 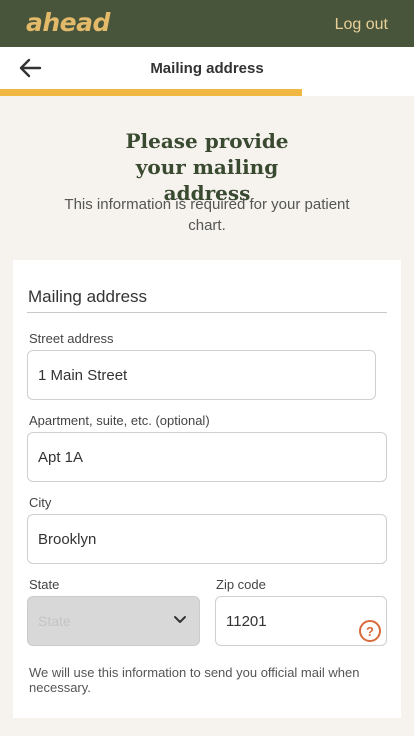 What do you see at coordinates (71, 338) in the screenshot?
I see `street-address-label: Street address` at bounding box center [71, 338].